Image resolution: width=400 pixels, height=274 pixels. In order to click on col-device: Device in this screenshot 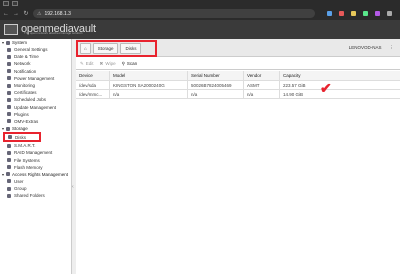, I will do `click(93, 75)`.